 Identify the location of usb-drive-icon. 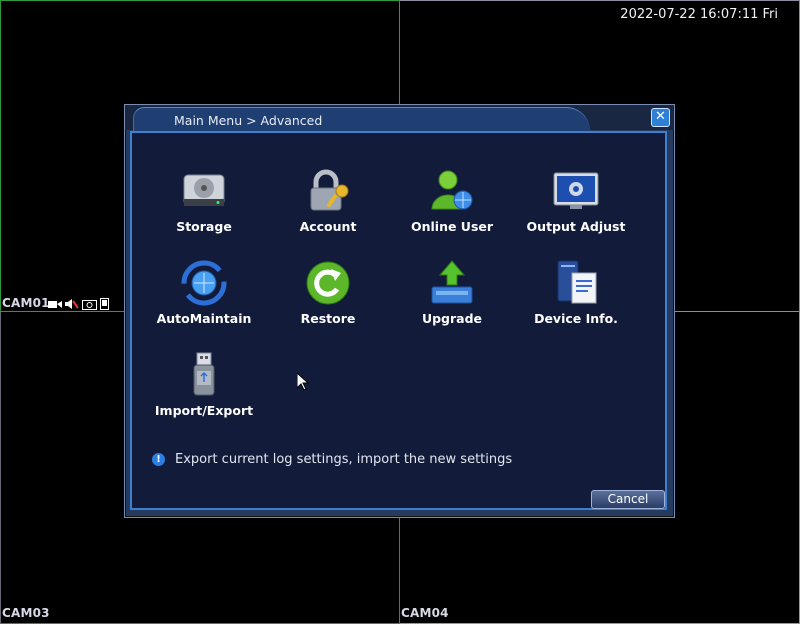
(204, 375).